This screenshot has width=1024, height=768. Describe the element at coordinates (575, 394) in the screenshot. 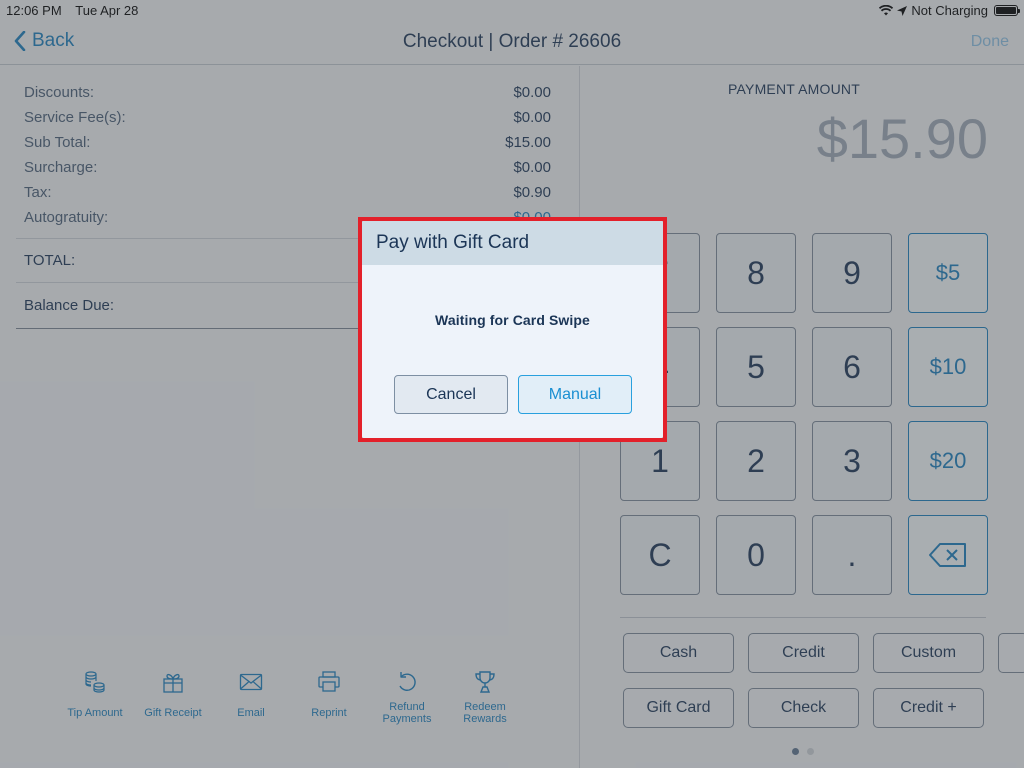

I see `manual-entry-button: Manual` at that location.